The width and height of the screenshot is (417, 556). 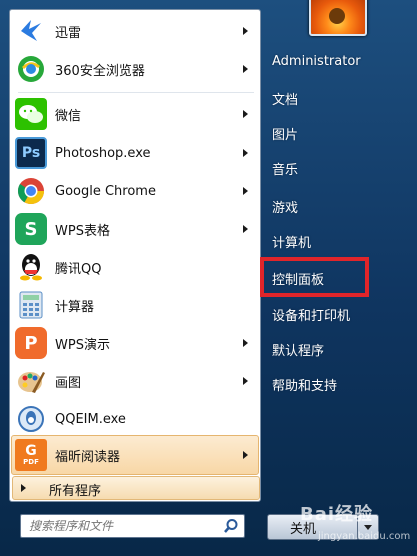 What do you see at coordinates (135, 381) in the screenshot?
I see `program-item-paint: 画图` at bounding box center [135, 381].